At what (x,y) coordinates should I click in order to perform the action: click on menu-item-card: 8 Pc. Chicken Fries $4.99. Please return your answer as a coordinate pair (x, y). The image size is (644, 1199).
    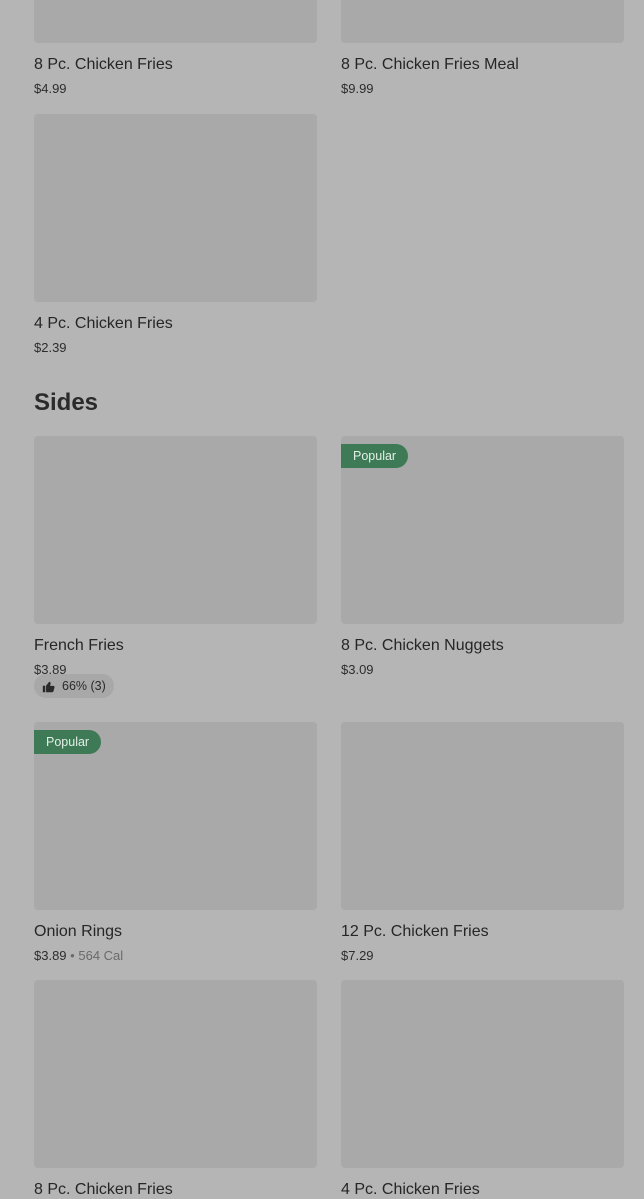
    Looking at the image, I should click on (175, 48).